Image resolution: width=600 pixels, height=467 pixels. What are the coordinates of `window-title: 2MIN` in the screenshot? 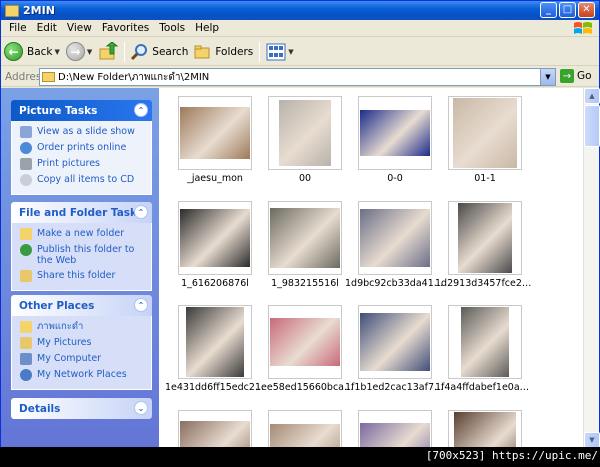 It's located at (39, 10).